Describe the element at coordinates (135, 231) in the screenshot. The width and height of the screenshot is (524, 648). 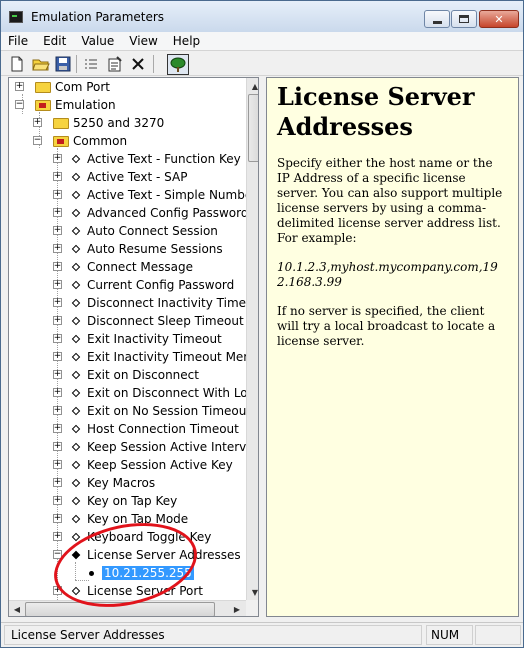
I see `tree-item: + Auto Connect Session` at that location.